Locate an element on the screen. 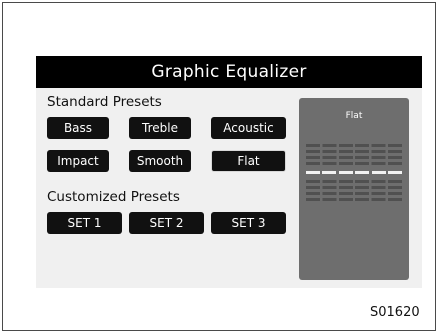 This screenshot has height=335, width=440. eq-band-5-level is located at coordinates (378, 172).